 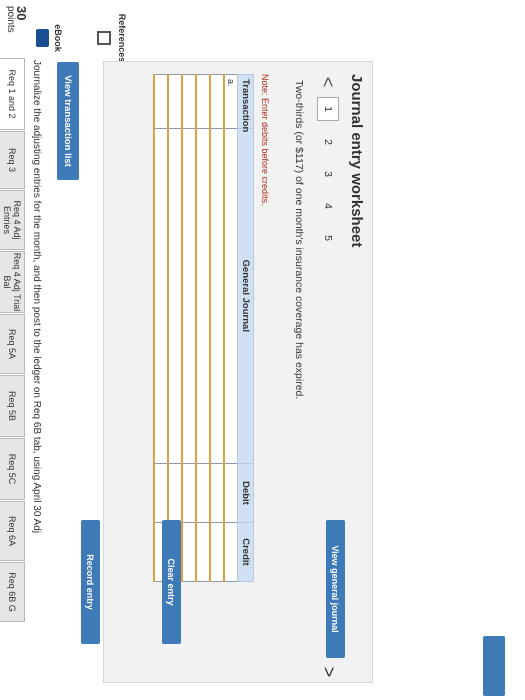 I want to click on points-label: points, so click(x=10, y=19).